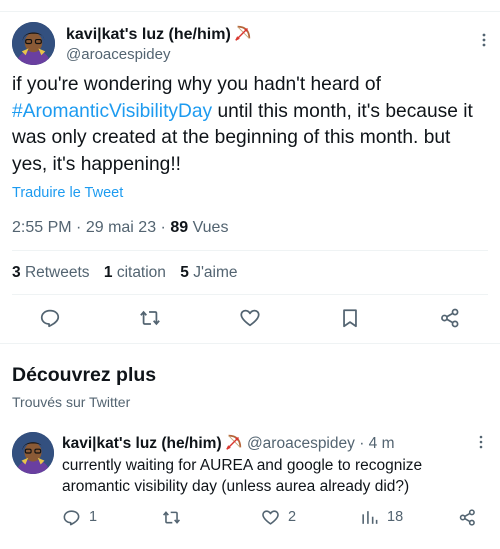  I want to click on share-button, so click(450, 318).